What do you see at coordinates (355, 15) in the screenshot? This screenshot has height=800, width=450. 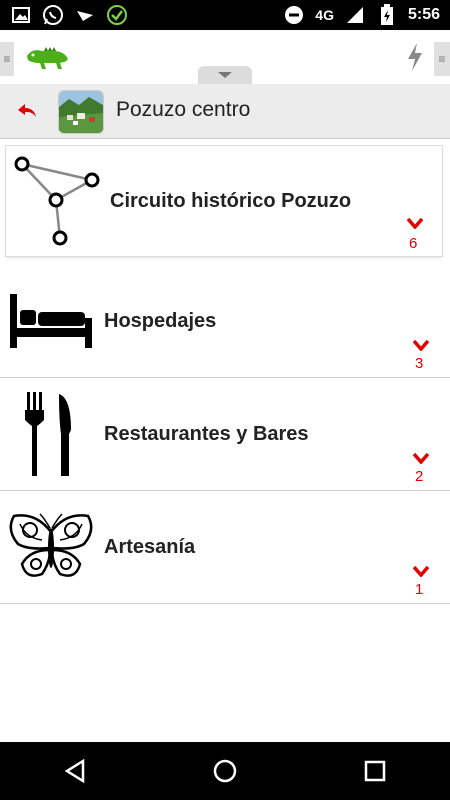 I see `signal-icon` at bounding box center [355, 15].